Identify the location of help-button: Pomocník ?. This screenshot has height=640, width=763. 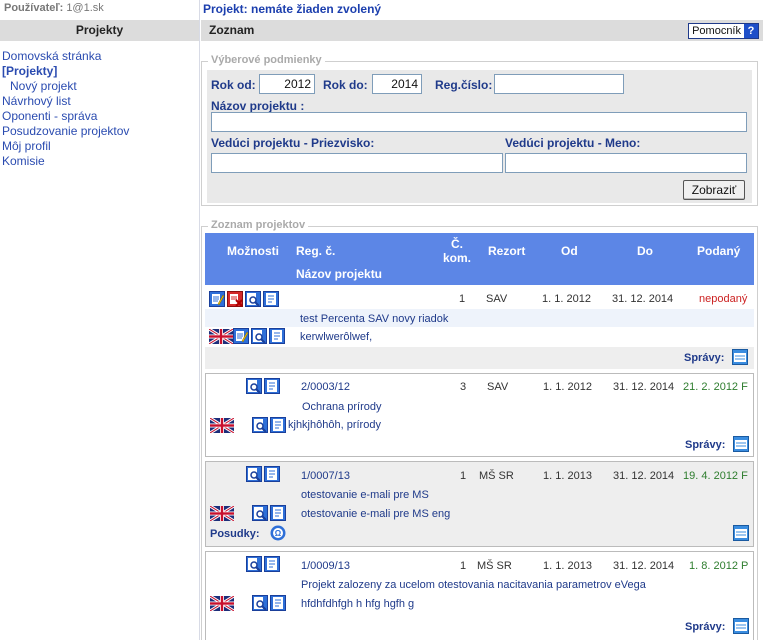
(723, 31).